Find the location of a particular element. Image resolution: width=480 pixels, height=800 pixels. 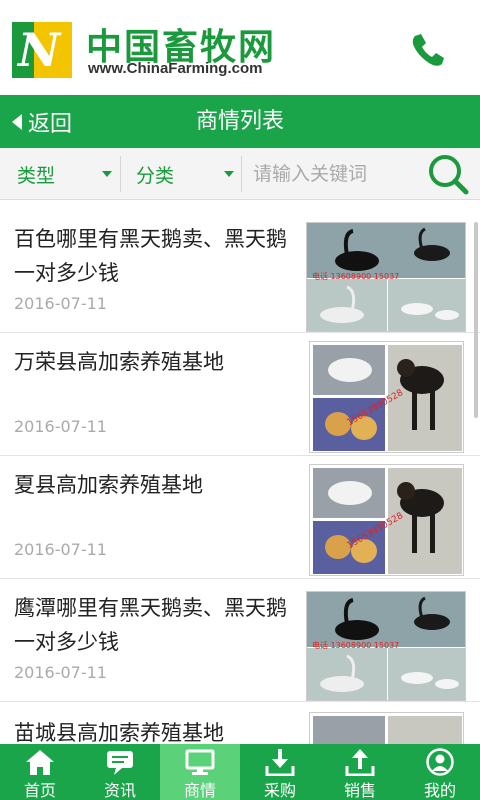

tab-news: 资讯 is located at coordinates (120, 772).